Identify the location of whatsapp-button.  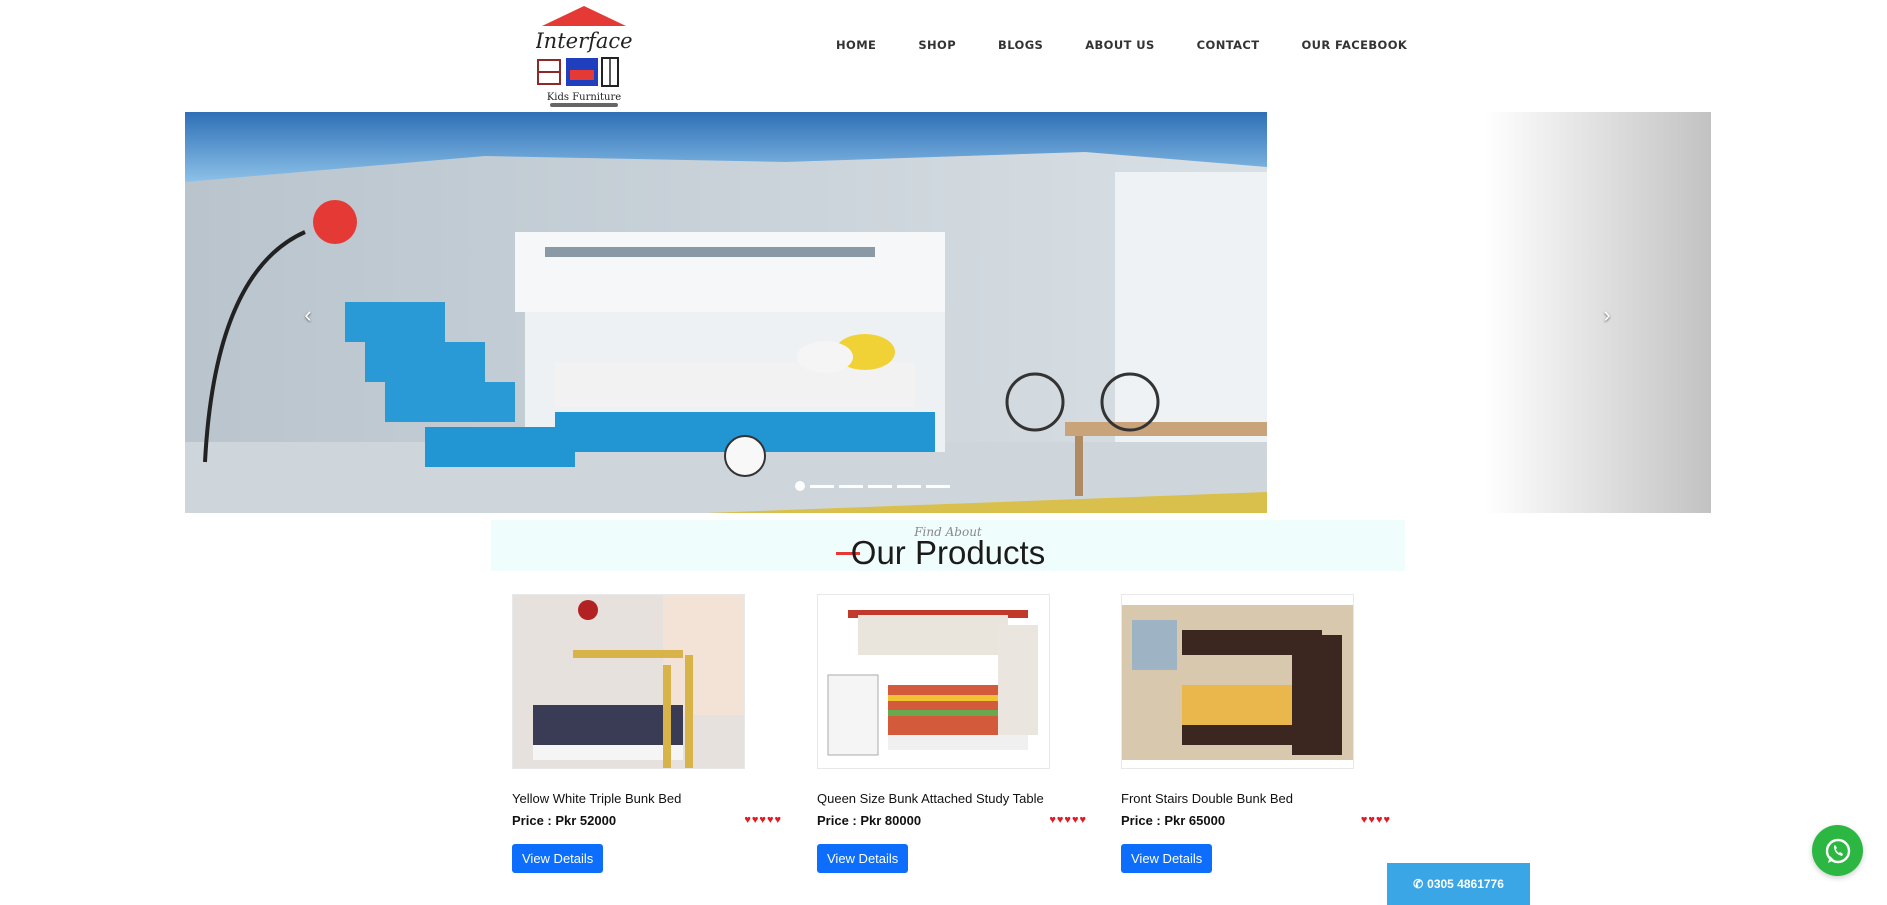
(1837, 850).